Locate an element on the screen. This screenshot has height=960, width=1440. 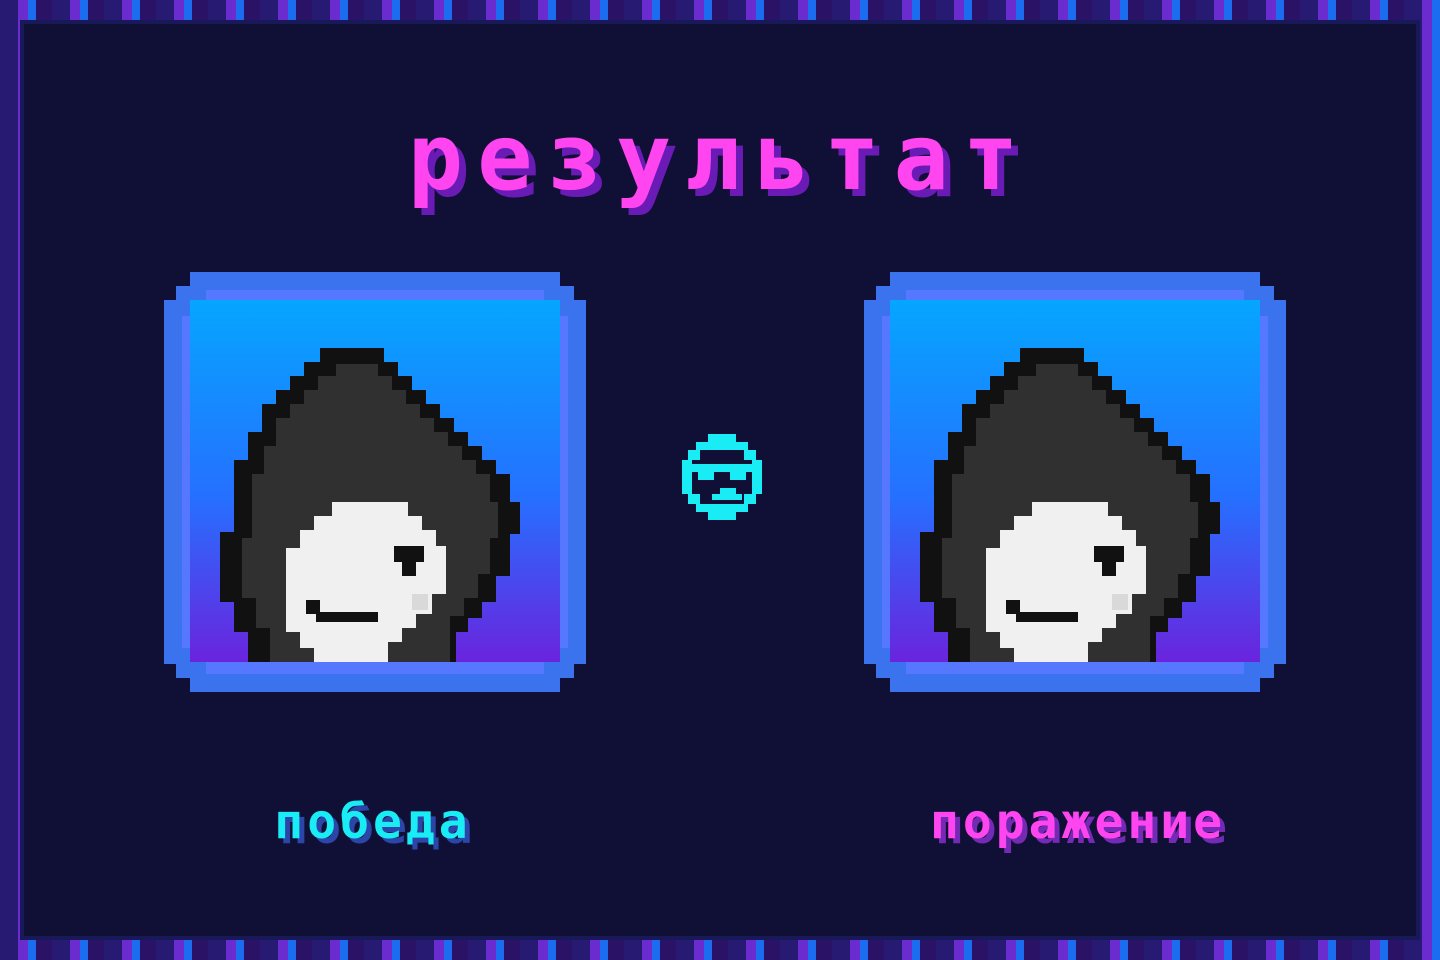
cool-face-icon is located at coordinates (722, 477).